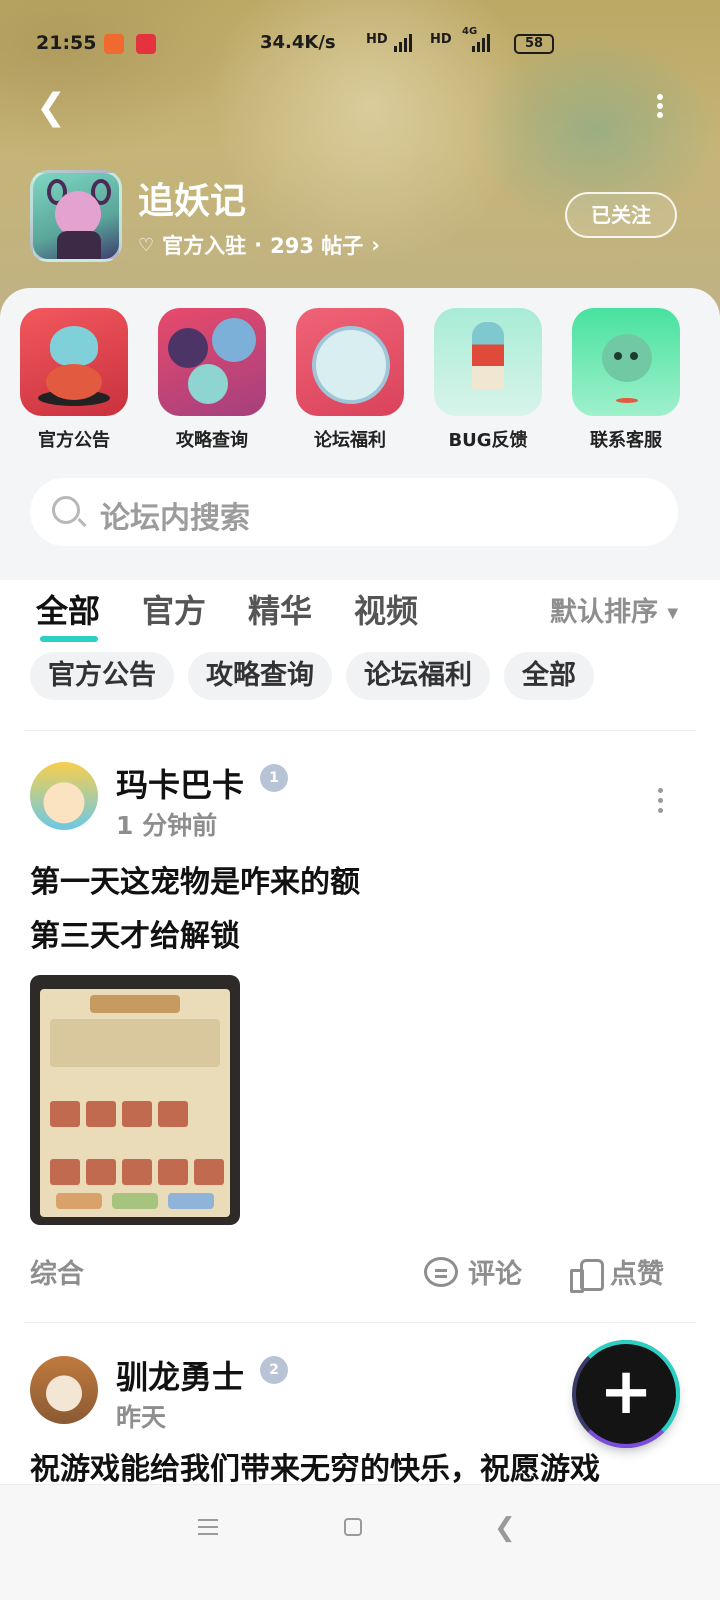  Describe the element at coordinates (360, 1467) in the screenshot. I see `post-text-line: 祝游戏能给我们带来无穷的快乐，祝愿游戏` at that location.